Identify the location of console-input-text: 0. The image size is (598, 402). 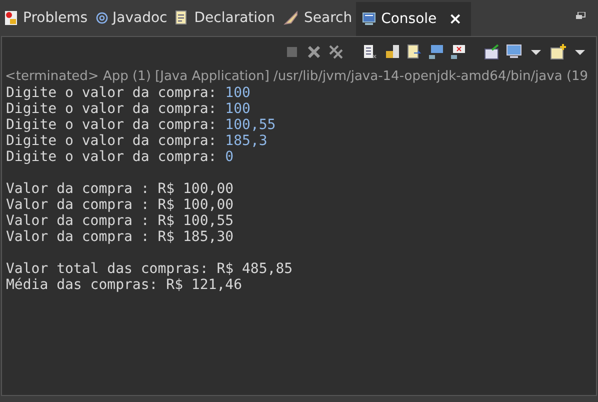
(229, 157).